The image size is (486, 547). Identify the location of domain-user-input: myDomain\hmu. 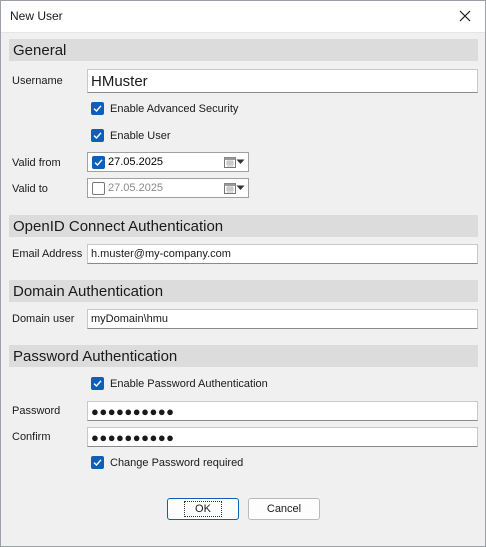
(282, 319).